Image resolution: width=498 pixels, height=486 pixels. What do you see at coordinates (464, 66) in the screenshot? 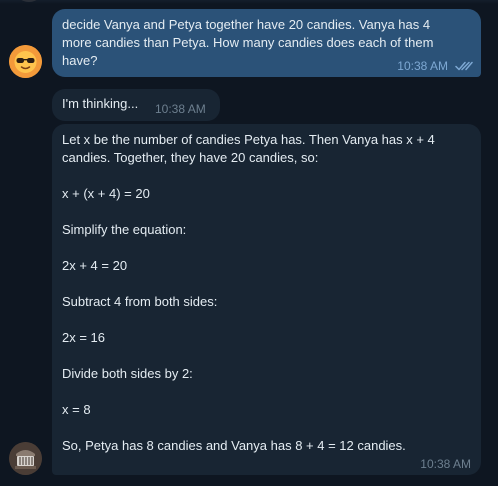
I see `double-check-icon` at bounding box center [464, 66].